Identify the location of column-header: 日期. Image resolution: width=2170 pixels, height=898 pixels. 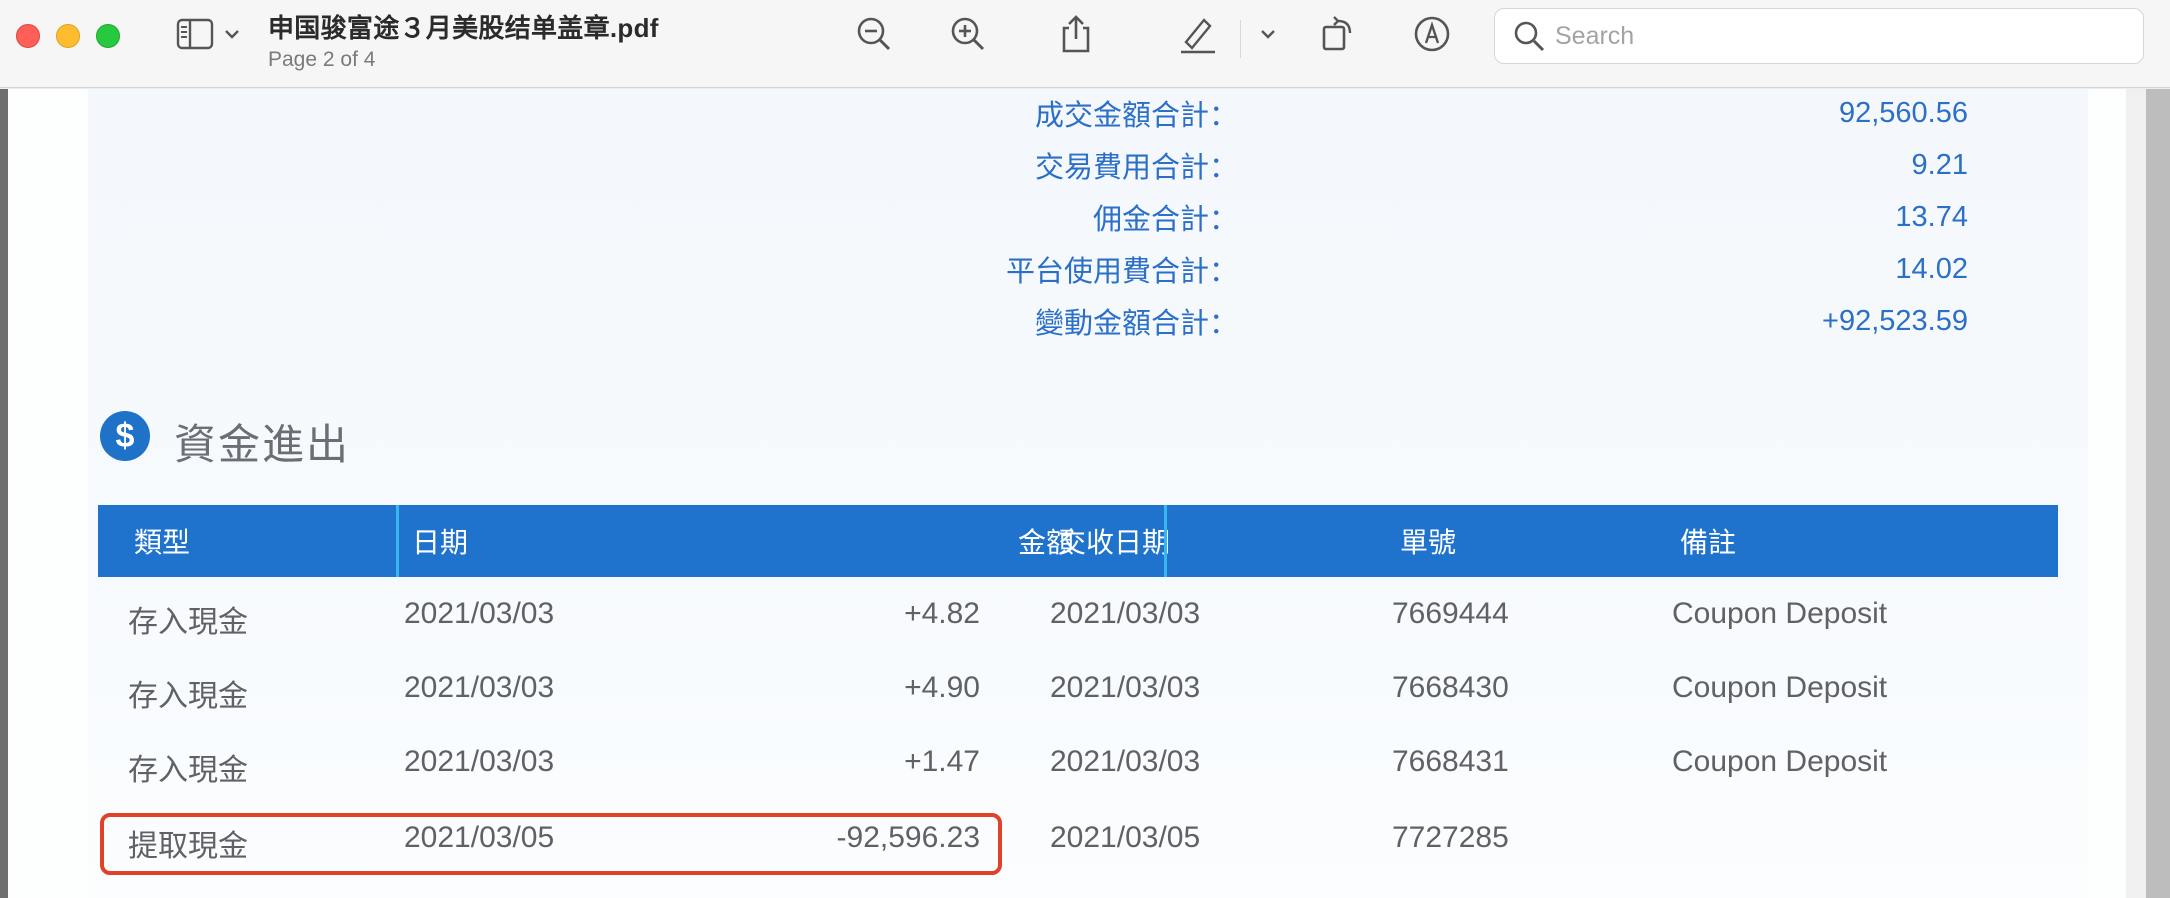
(440, 542).